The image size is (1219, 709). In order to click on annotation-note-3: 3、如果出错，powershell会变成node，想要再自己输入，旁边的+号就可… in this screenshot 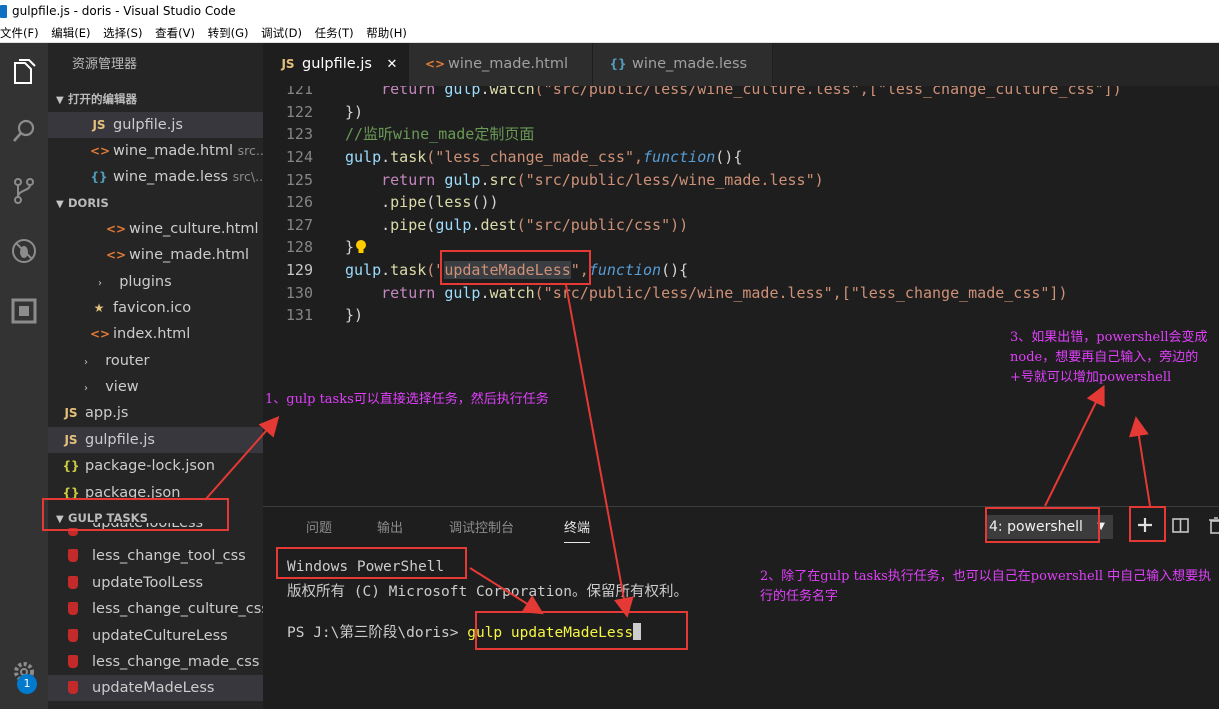, I will do `click(1109, 357)`.